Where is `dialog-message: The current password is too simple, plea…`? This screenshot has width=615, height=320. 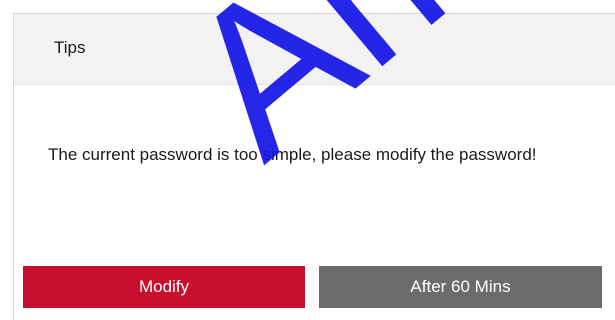
dialog-message: The current password is too simple, plea… is located at coordinates (292, 154).